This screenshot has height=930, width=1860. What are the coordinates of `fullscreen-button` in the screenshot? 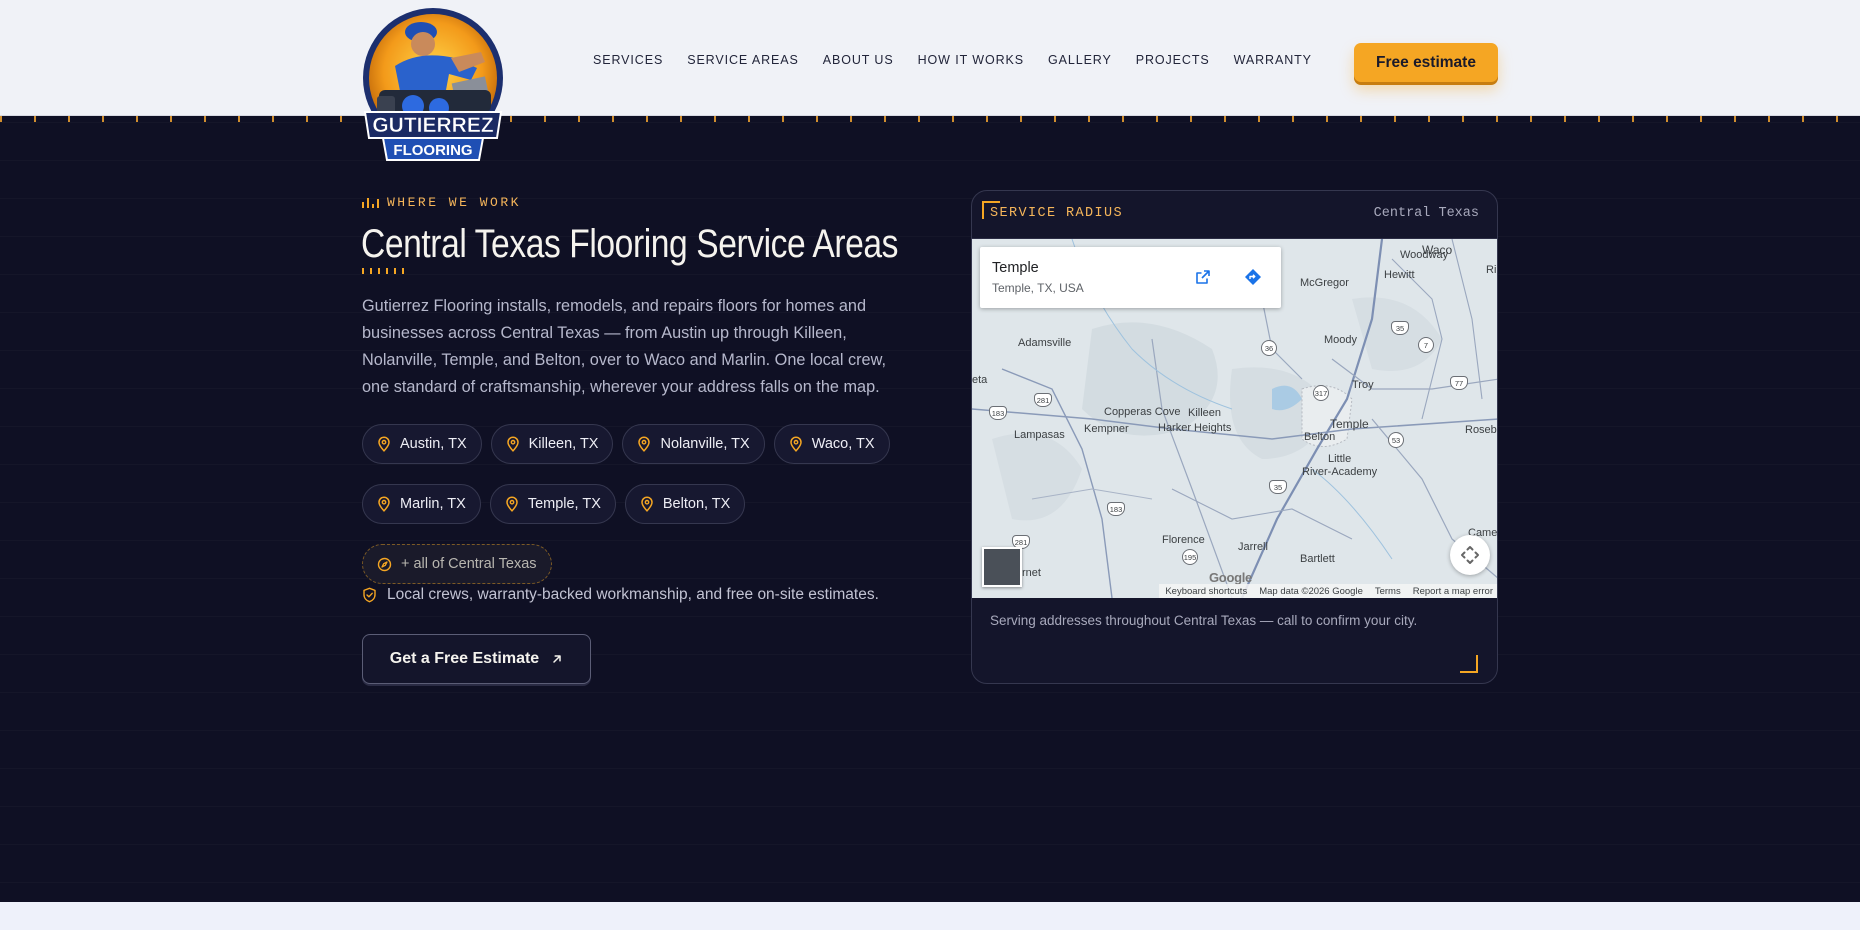 It's located at (1470, 555).